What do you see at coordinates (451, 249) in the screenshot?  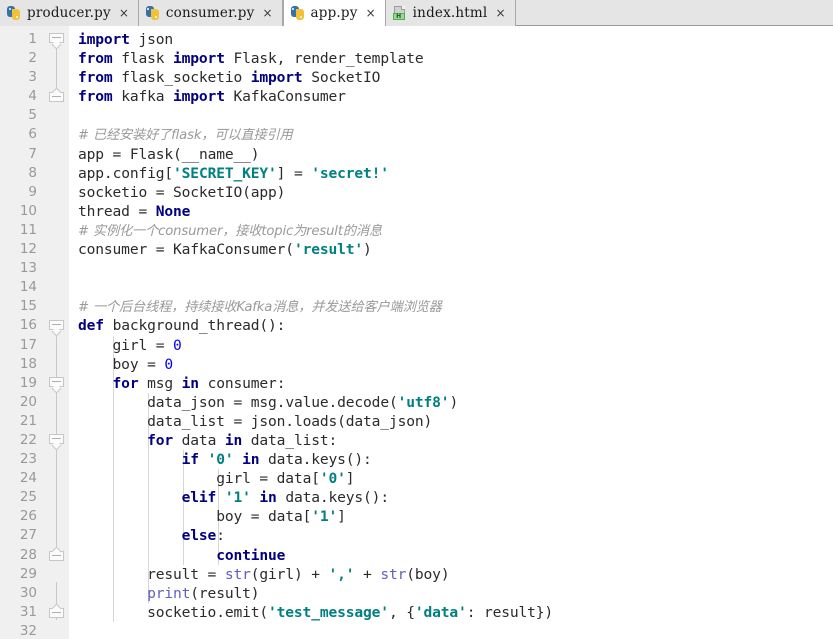 I see `code-line: consumer = KafkaConsumer('result')` at bounding box center [451, 249].